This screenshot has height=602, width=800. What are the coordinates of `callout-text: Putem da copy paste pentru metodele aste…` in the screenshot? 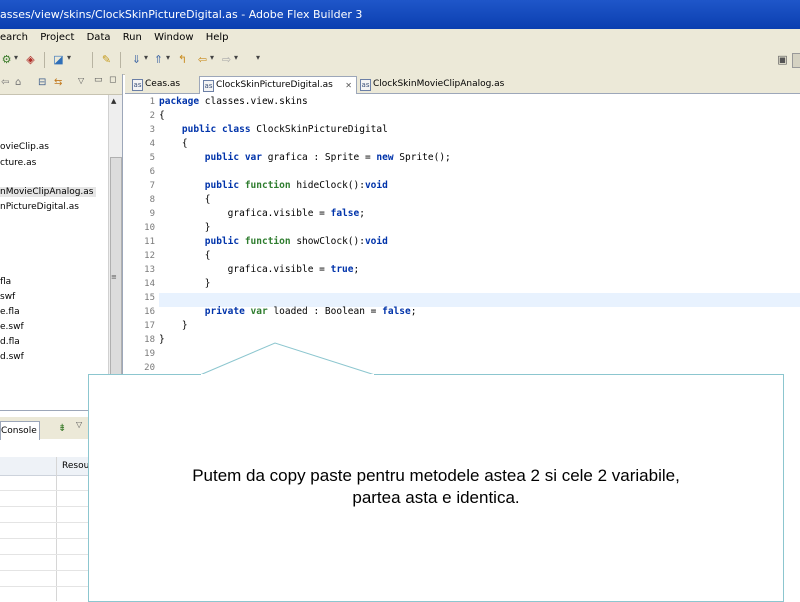 It's located at (436, 487).